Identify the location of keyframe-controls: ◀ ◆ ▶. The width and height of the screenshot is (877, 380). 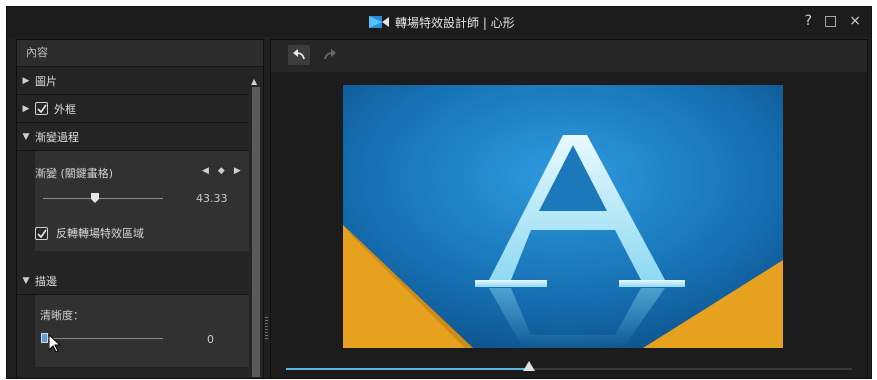
(221, 171).